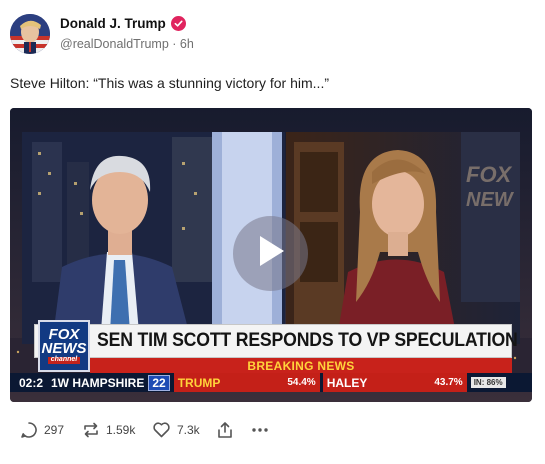  What do you see at coordinates (301, 382) in the screenshot?
I see `trump-pct: 54.4%` at bounding box center [301, 382].